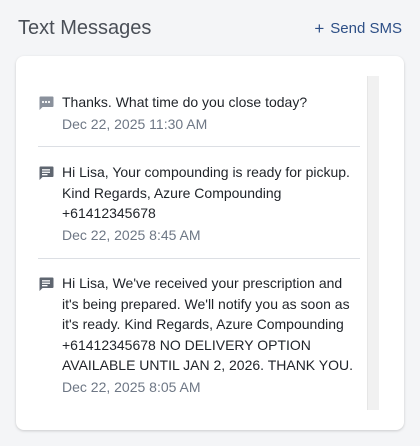  What do you see at coordinates (210, 28) in the screenshot?
I see `section-header: Text Messages + Send SMS` at bounding box center [210, 28].